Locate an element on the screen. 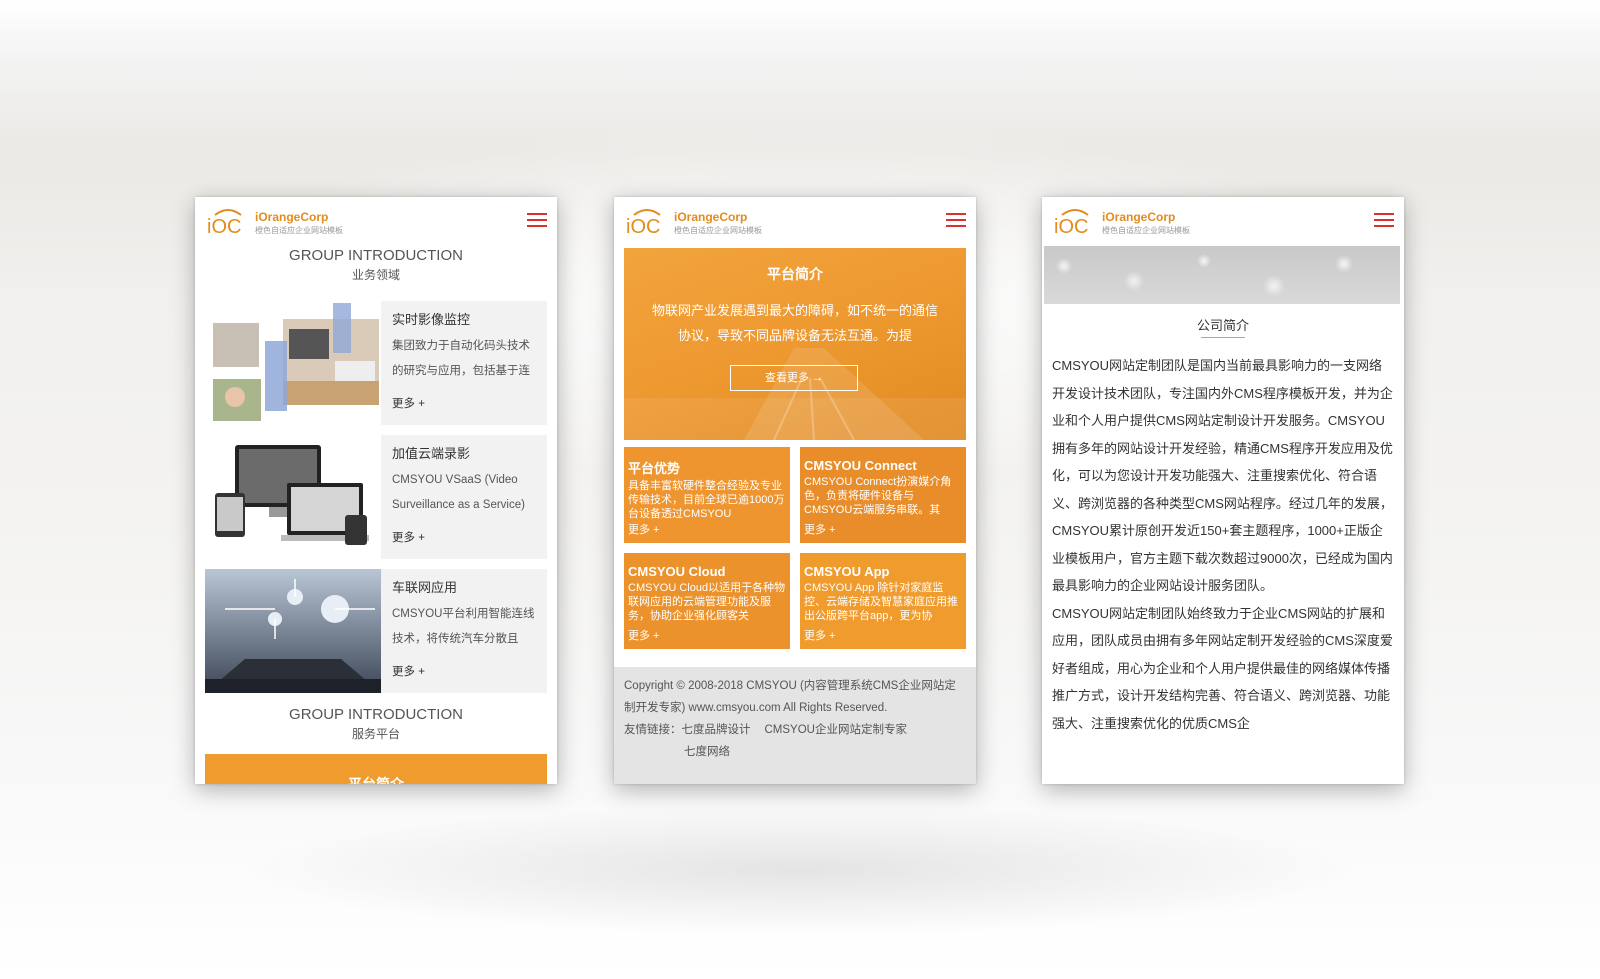 Image resolution: width=1600 pixels, height=979 pixels. tile-title: CMSYOU Cloud is located at coordinates (677, 571).